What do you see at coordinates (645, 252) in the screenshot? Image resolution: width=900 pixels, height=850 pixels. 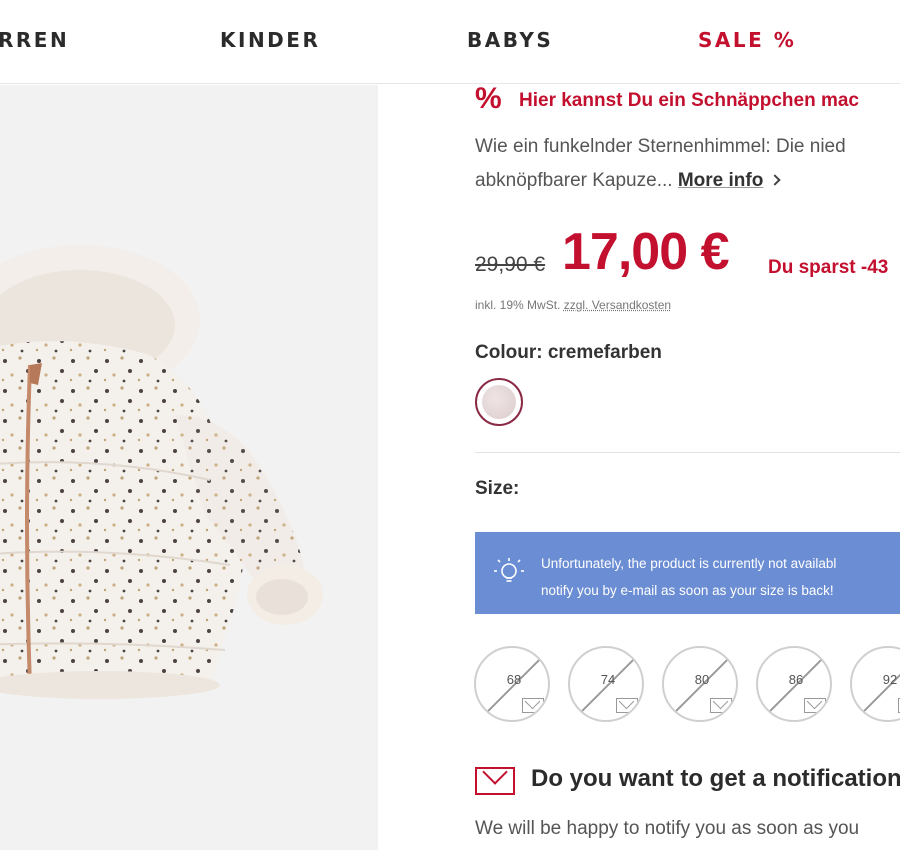 I see `sale-price: 17,00 €` at bounding box center [645, 252].